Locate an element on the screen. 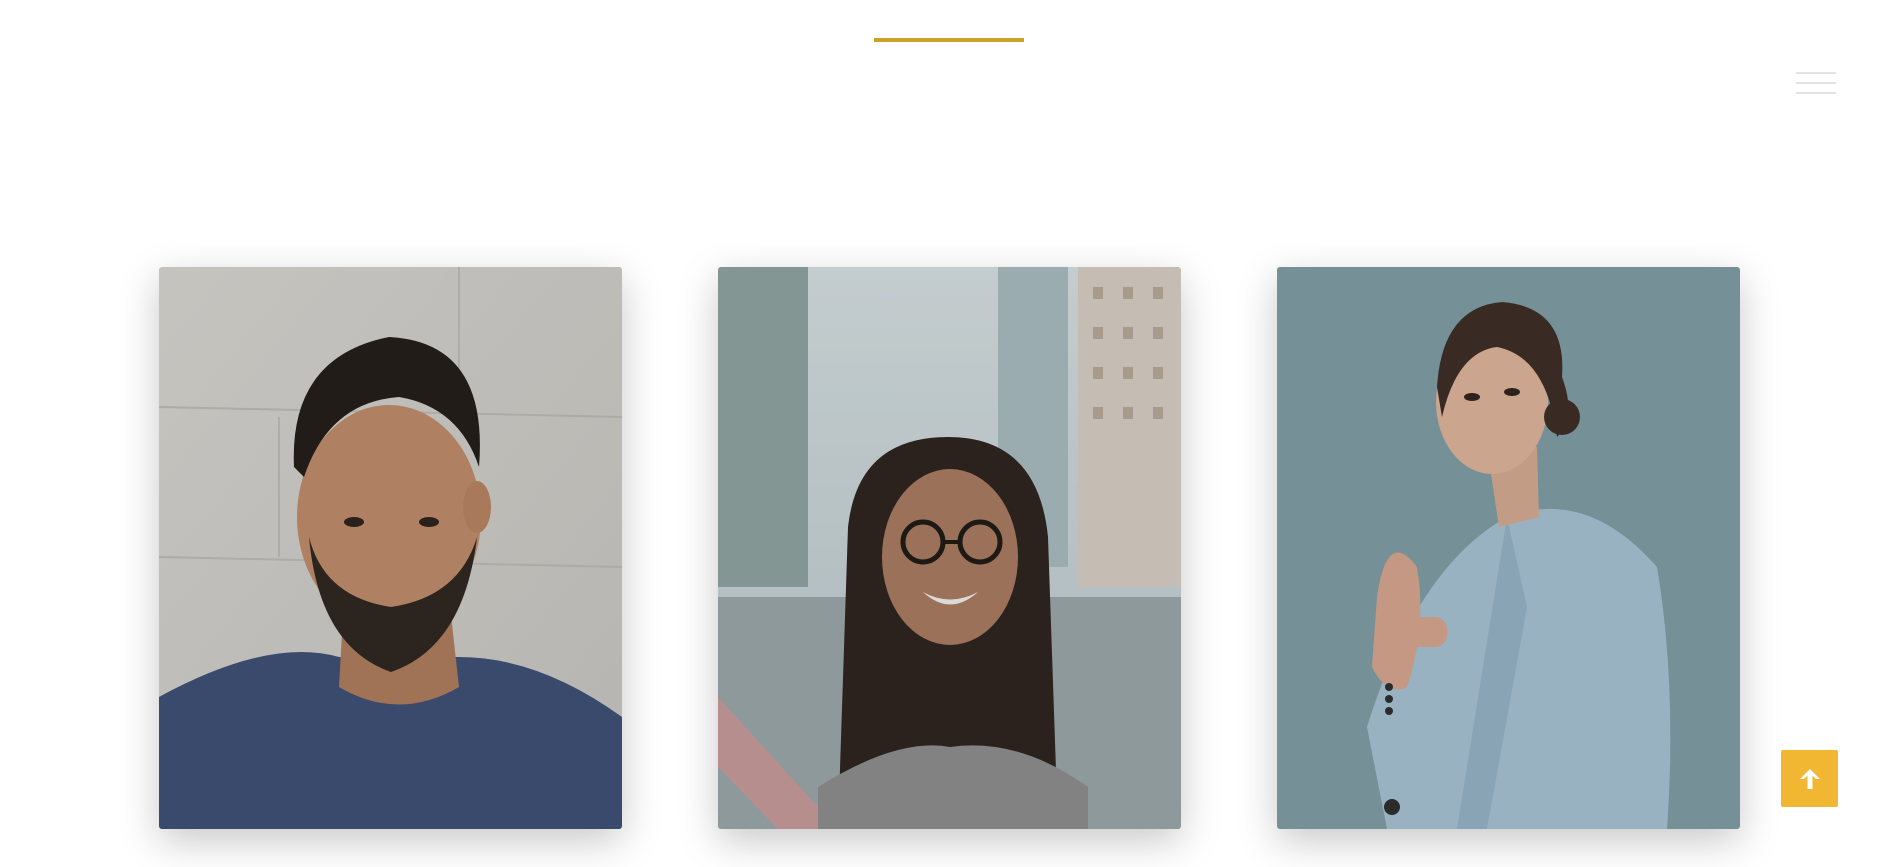 Image resolution: width=1888 pixels, height=867 pixels. menu-toggle-button is located at coordinates (1817, 84).